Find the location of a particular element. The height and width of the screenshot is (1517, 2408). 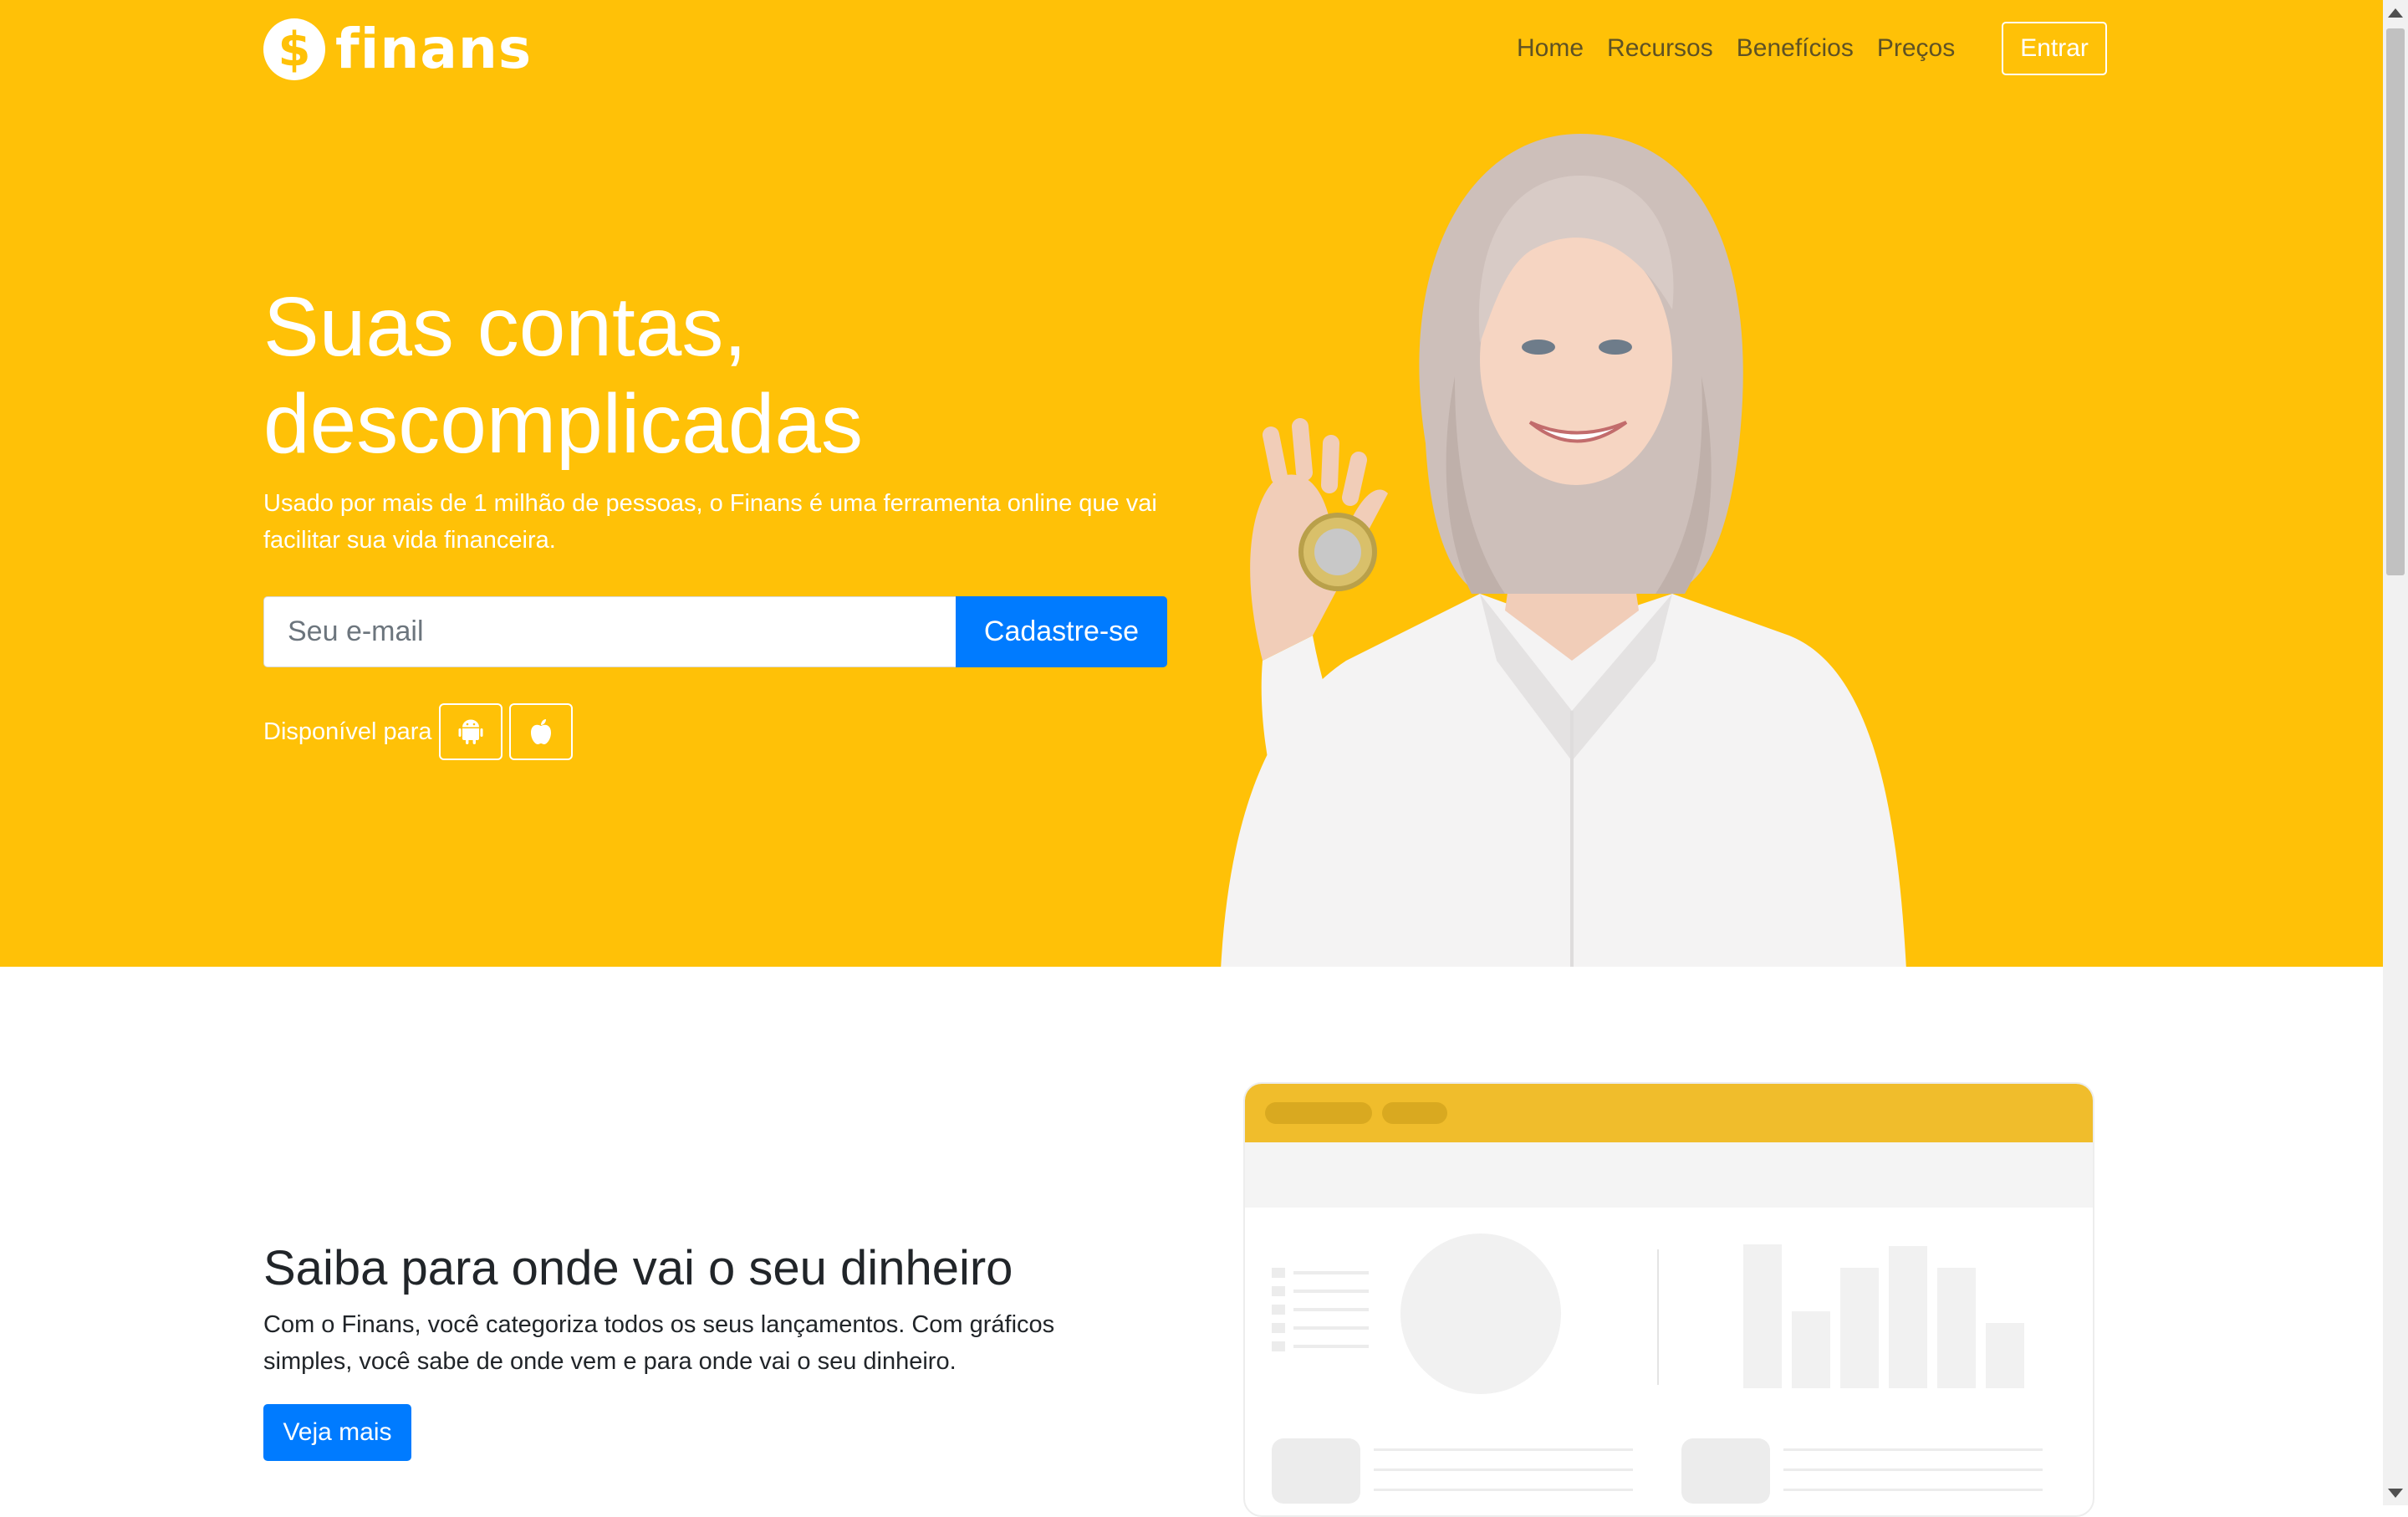

nav-link-recursos: Recursos is located at coordinates (1660, 49).